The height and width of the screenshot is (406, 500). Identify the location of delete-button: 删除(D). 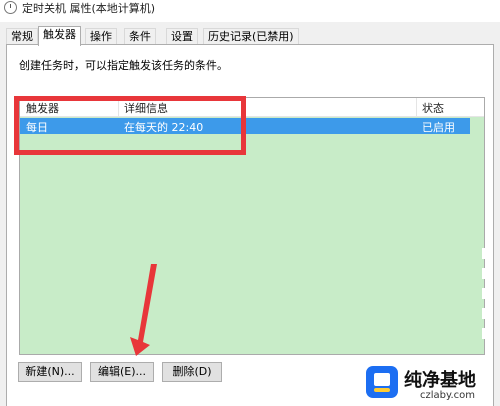
(192, 372).